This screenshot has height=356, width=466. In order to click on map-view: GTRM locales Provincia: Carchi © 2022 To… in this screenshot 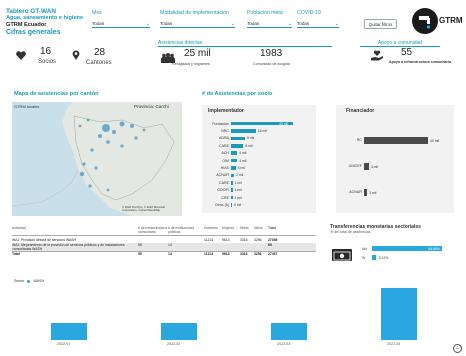, I will do `click(97, 159)`.